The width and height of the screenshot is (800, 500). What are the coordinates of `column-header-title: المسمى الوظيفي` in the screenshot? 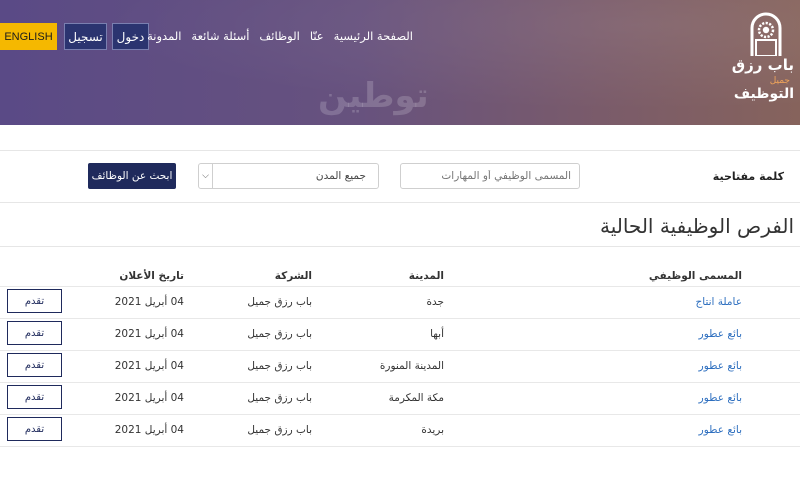 It's located at (695, 276).